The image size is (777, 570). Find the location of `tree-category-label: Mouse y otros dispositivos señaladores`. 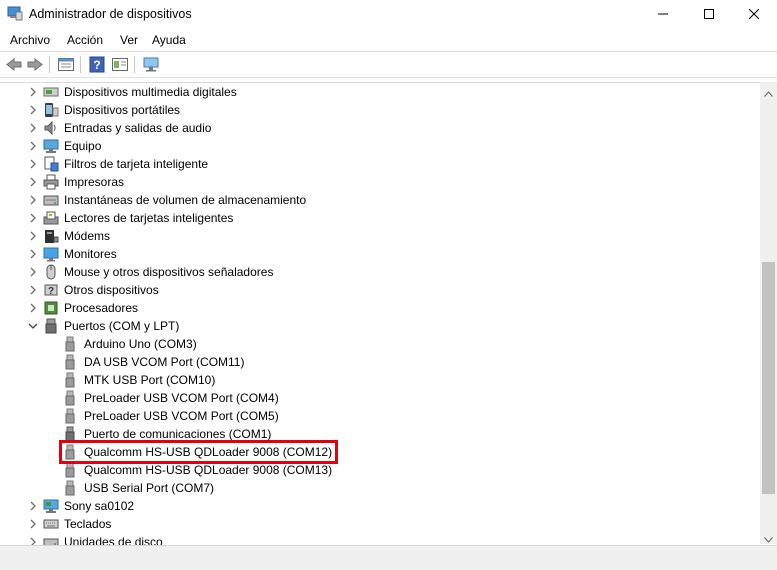

tree-category-label: Mouse y otros dispositivos señaladores is located at coordinates (169, 272).